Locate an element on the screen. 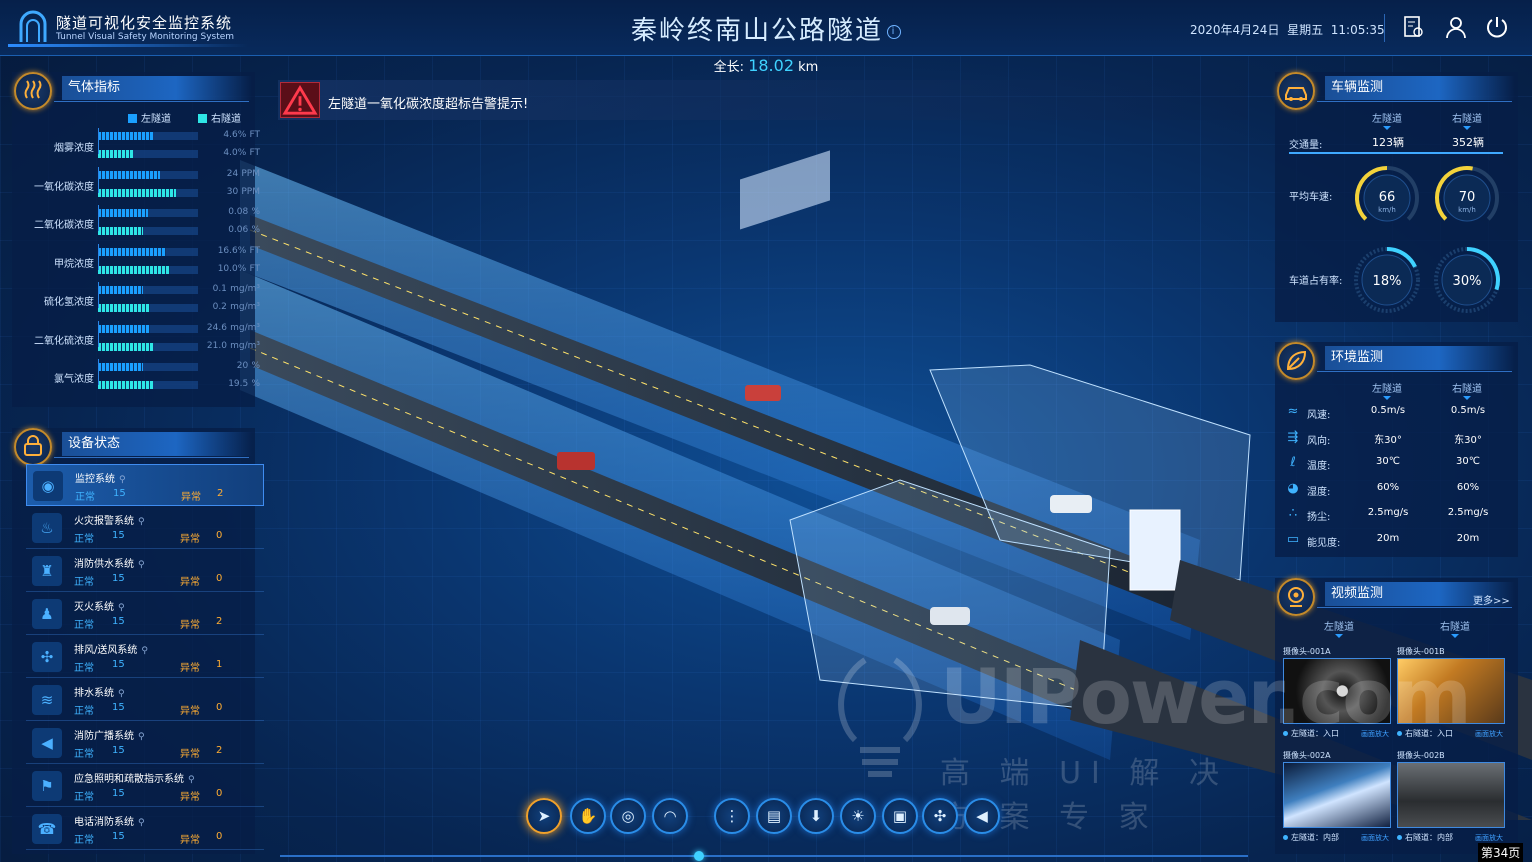 The image size is (1532, 862). fan-icon: ✣ is located at coordinates (940, 816).